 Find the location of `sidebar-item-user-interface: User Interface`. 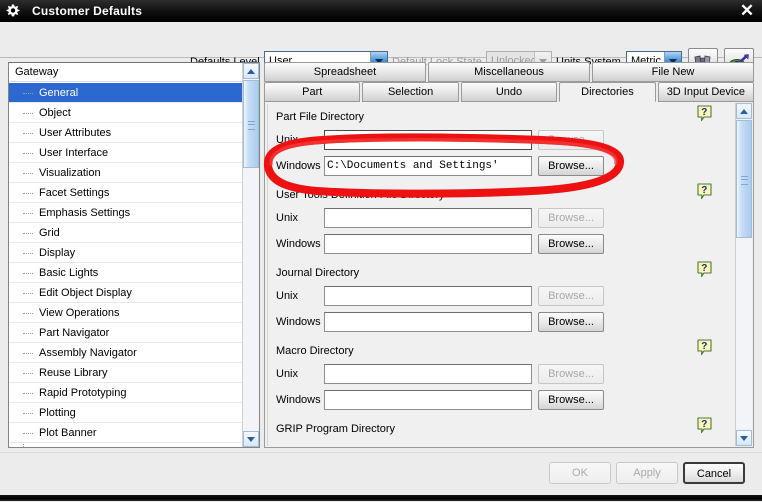

sidebar-item-user-interface: User Interface is located at coordinates (125, 153).